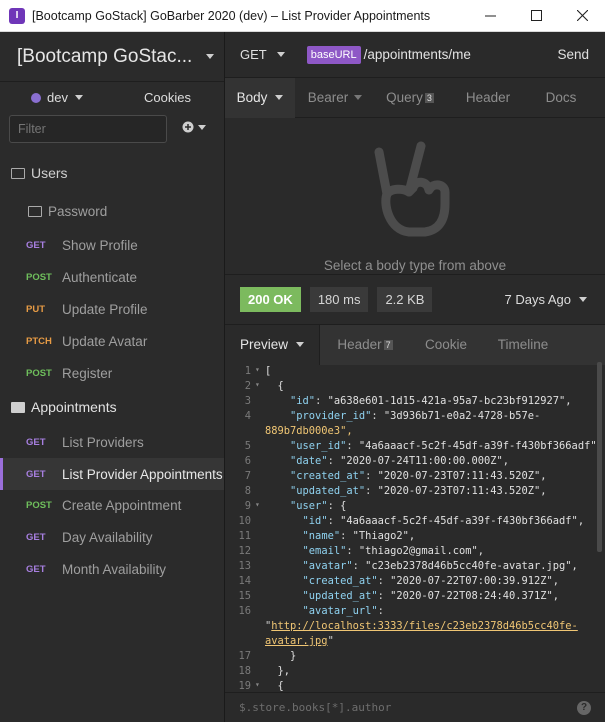 This screenshot has height=722, width=605. I want to click on sidebar-item-list-providers: GET List Providers, so click(112, 442).